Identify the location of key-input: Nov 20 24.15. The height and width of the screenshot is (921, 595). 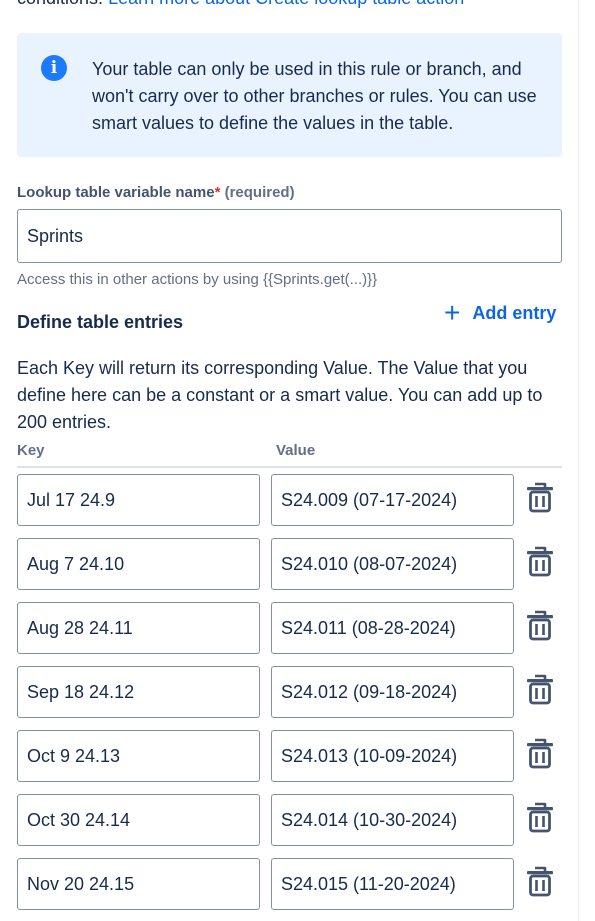
(138, 884).